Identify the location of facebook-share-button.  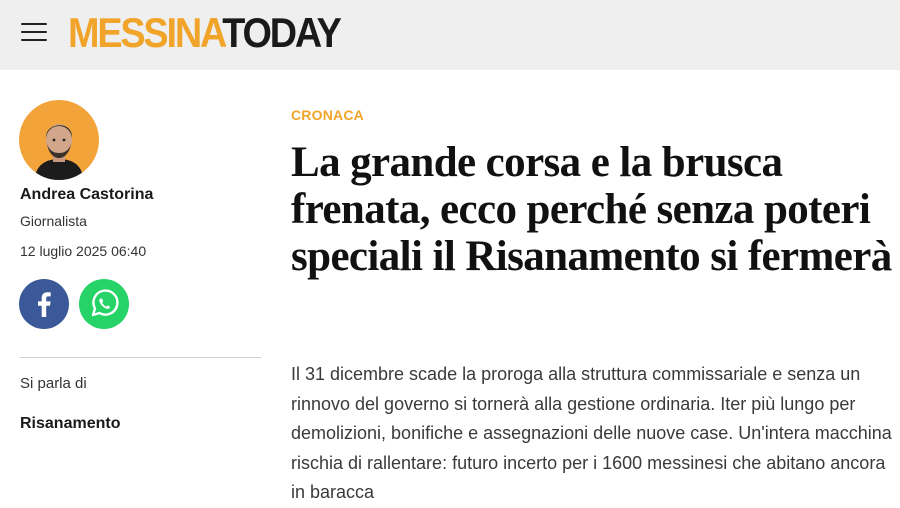
(44, 304).